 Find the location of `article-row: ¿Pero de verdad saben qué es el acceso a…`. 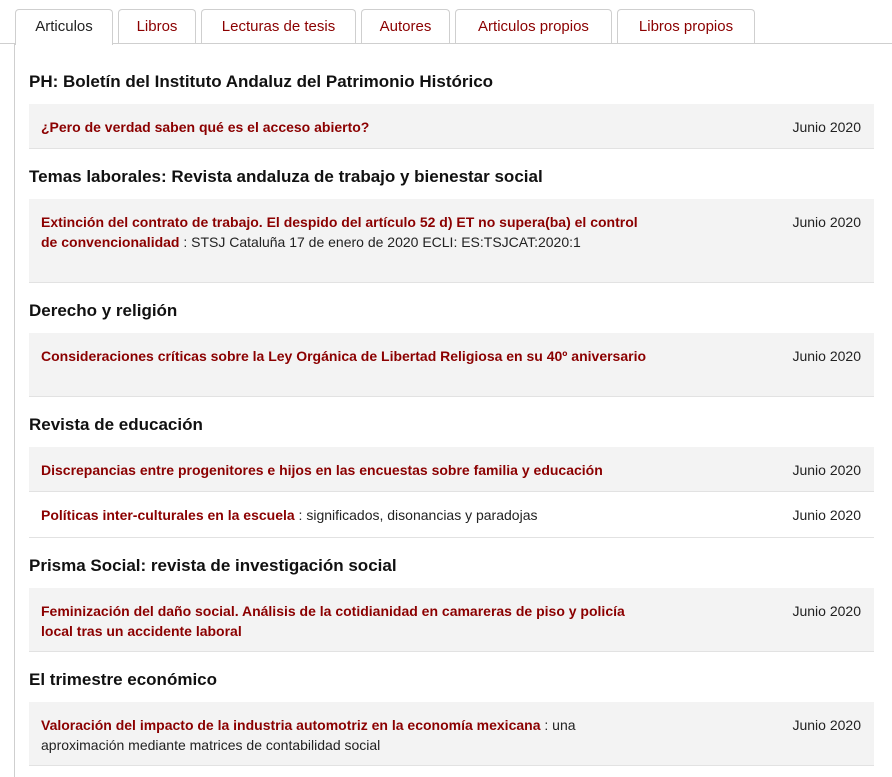

article-row: ¿Pero de verdad saben qué es el acceso a… is located at coordinates (451, 126).